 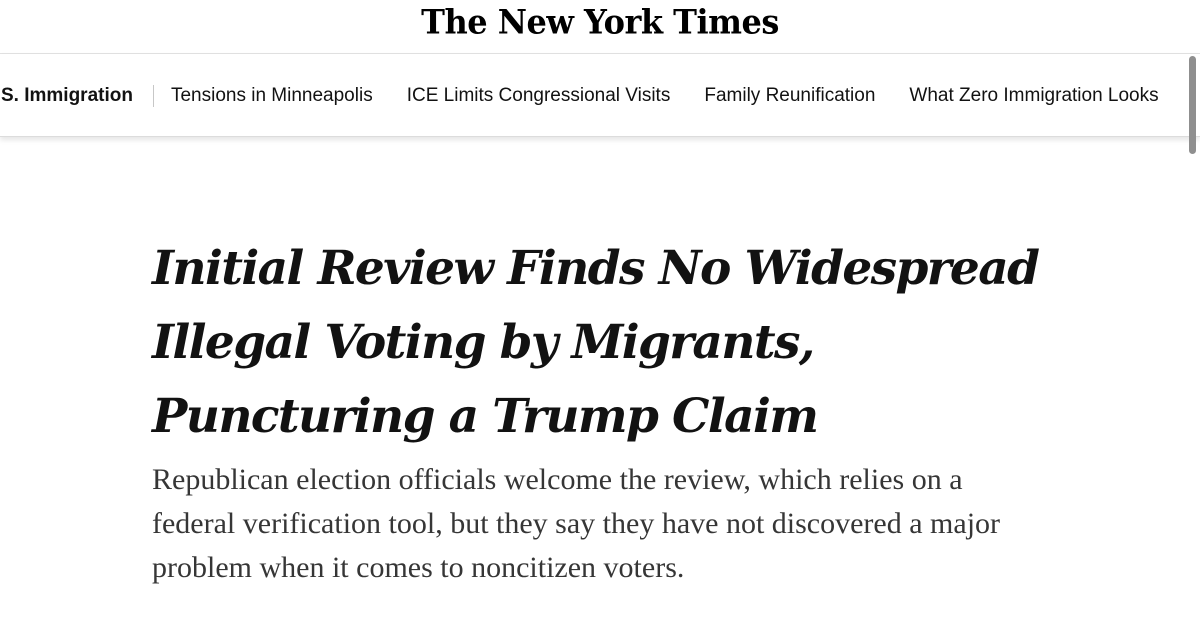 I want to click on nav-section-label: U.S. Immigration, so click(x=76, y=96).